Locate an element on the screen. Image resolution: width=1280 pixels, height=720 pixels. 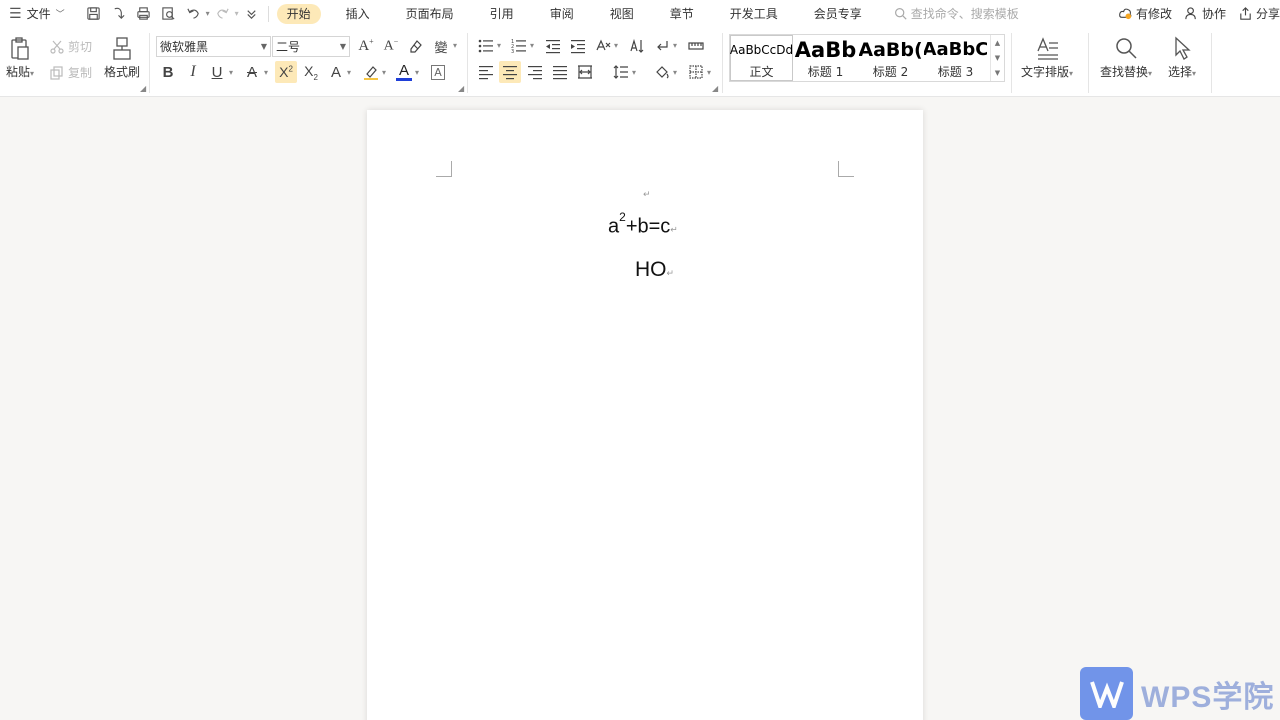
font-size-select: 二号 ▼ is located at coordinates (311, 46).